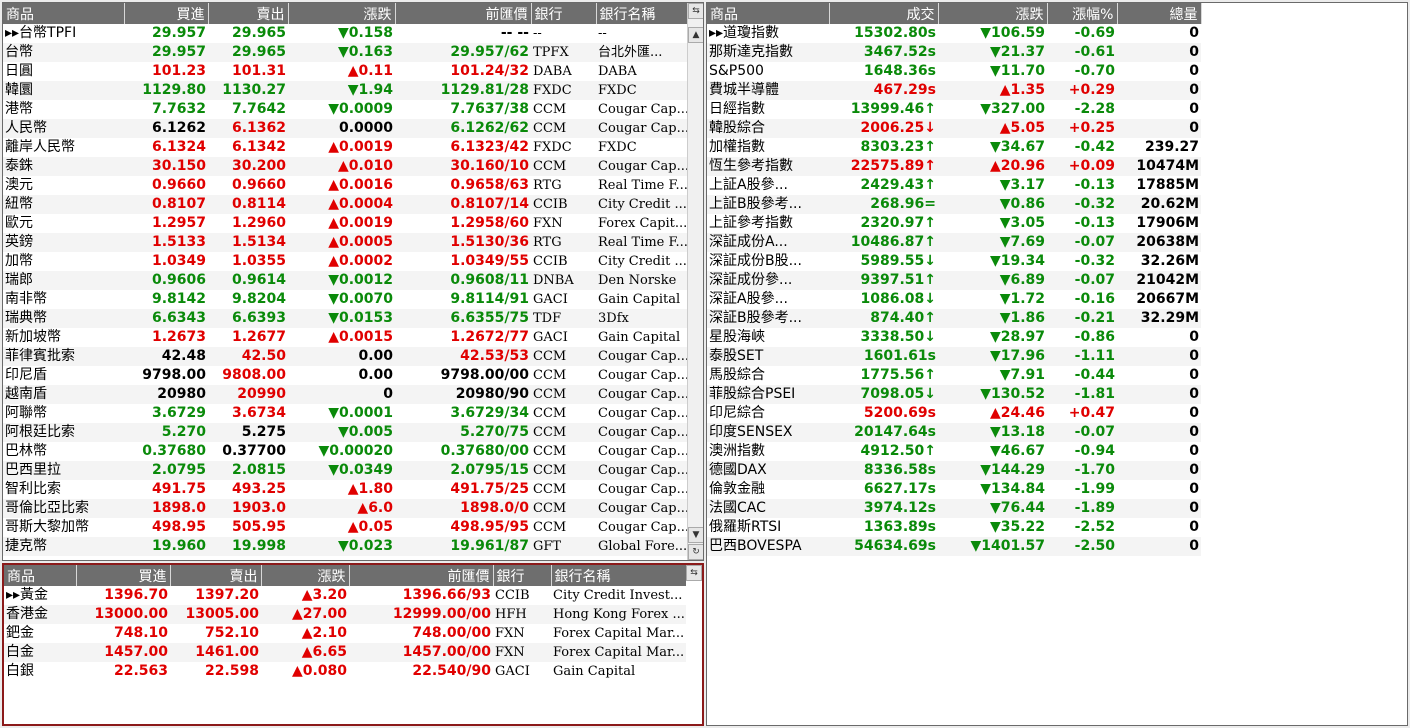 The image size is (1410, 728). I want to click on fx-header-col: 商品, so click(64, 13).